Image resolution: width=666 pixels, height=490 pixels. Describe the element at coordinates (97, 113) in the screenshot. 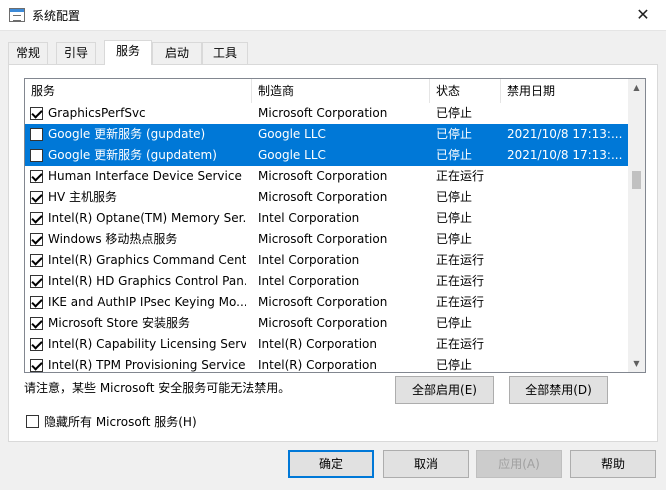

I see `service-name: GraphicsPerfSvc` at that location.